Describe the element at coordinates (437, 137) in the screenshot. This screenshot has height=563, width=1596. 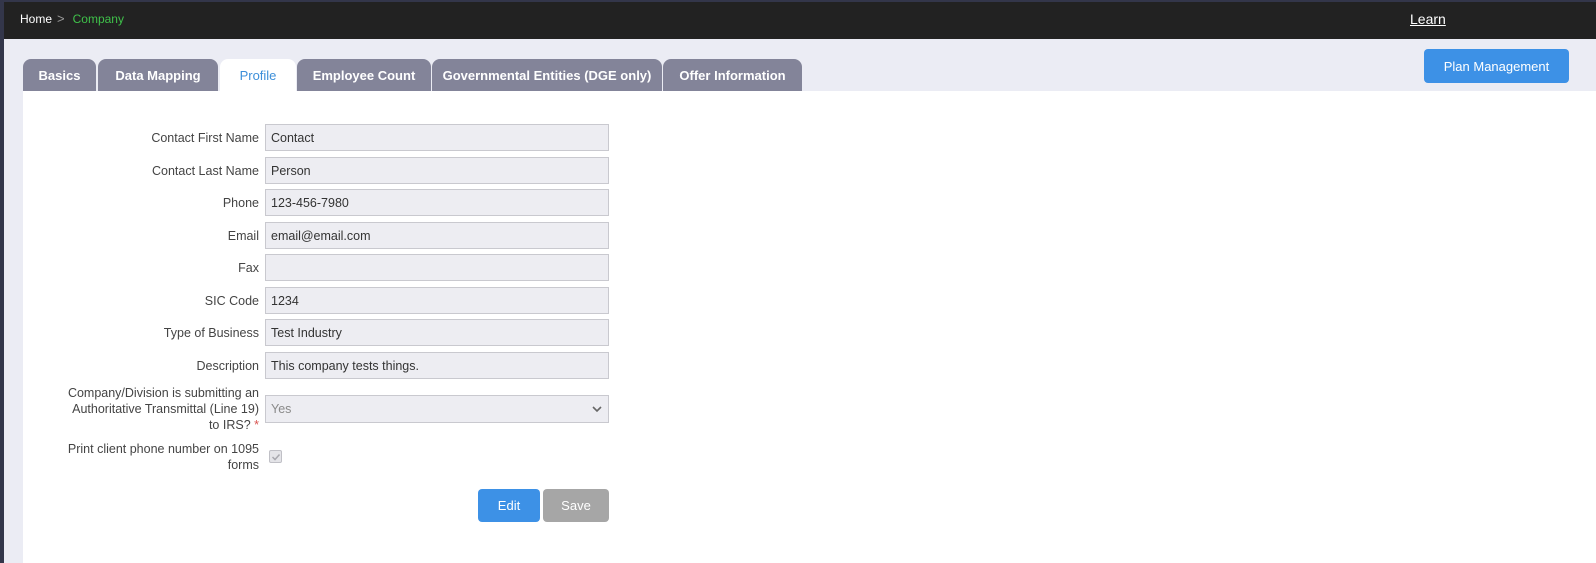
I see `contact-first-name-field: Contact` at that location.